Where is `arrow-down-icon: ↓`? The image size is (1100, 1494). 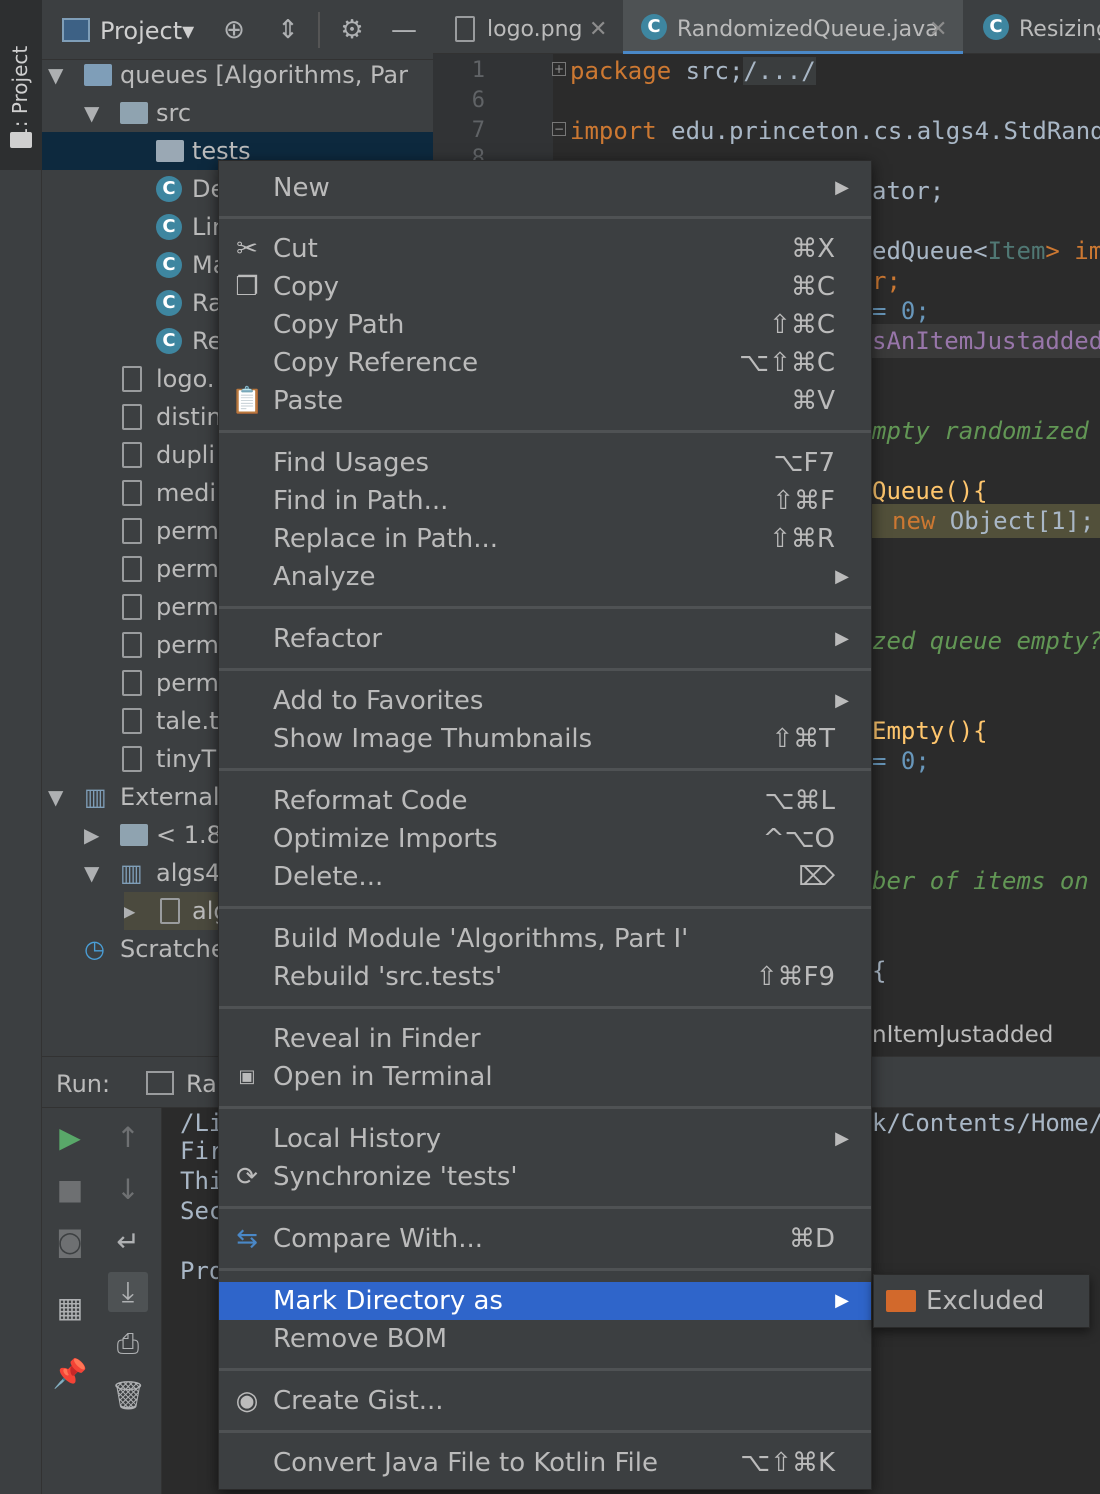 arrow-down-icon: ↓ is located at coordinates (128, 1190).